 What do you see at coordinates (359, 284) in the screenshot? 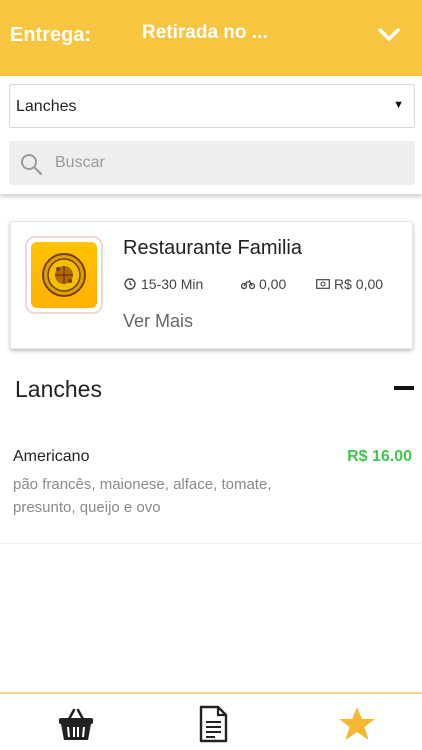
I see `minimum-order-value: R$ 0,00` at bounding box center [359, 284].